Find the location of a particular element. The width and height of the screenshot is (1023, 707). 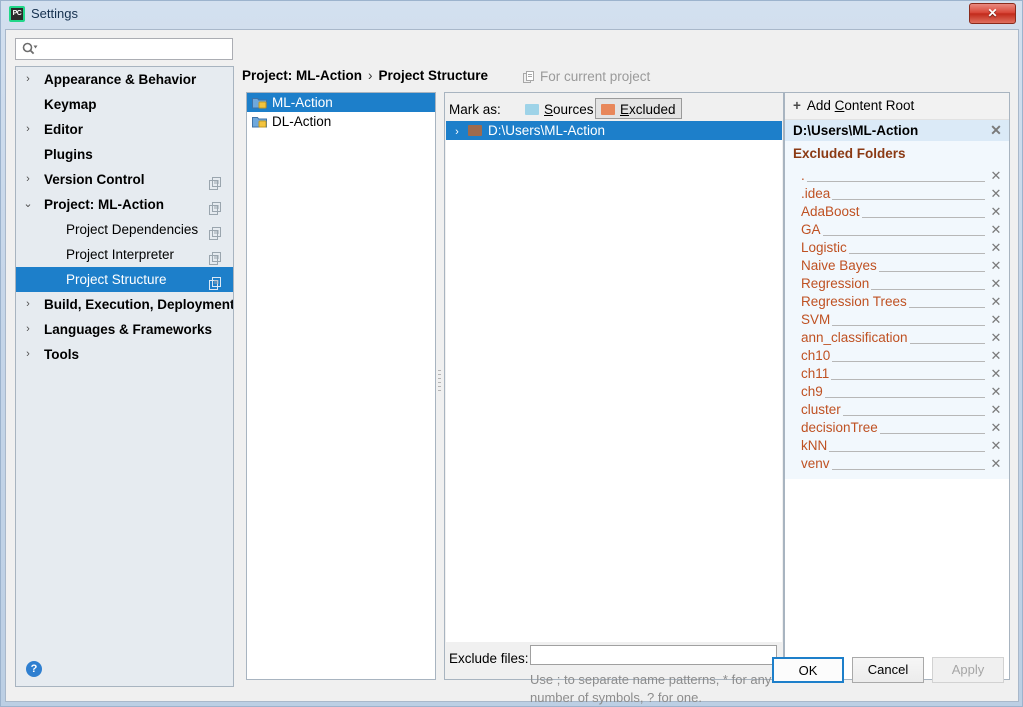

excluded-folder-row: .idea ✕ is located at coordinates (897, 194).